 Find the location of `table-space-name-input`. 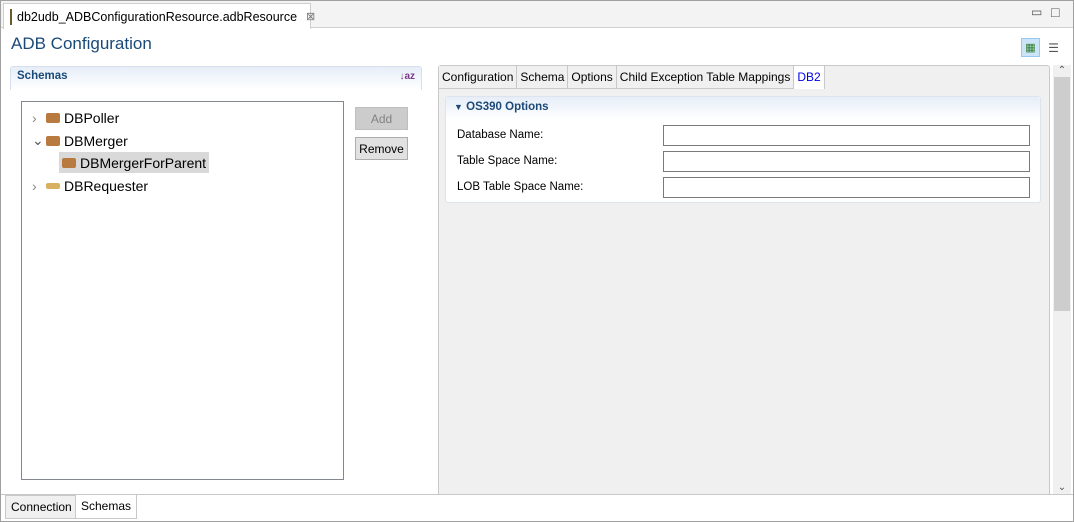

table-space-name-input is located at coordinates (846, 161).